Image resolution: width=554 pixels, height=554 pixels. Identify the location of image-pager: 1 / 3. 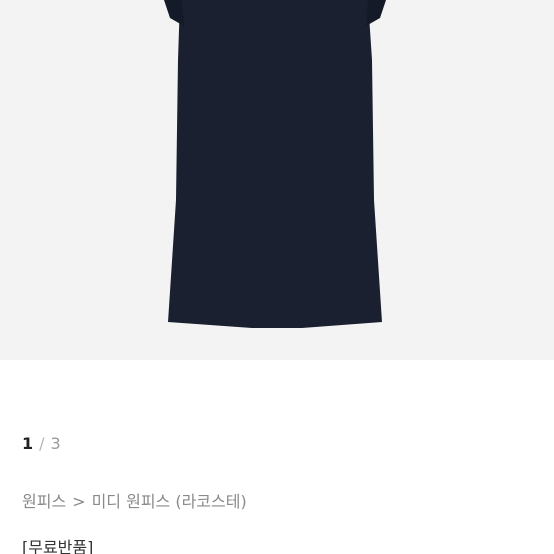
(41, 444).